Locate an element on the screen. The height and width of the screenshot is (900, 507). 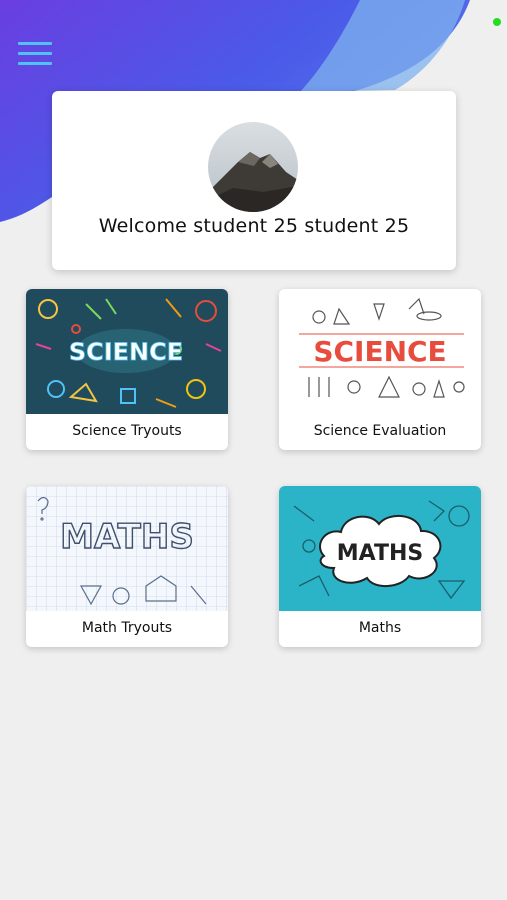
science-tryouts-card: SCIENCE Science Tryouts is located at coordinates (127, 369).